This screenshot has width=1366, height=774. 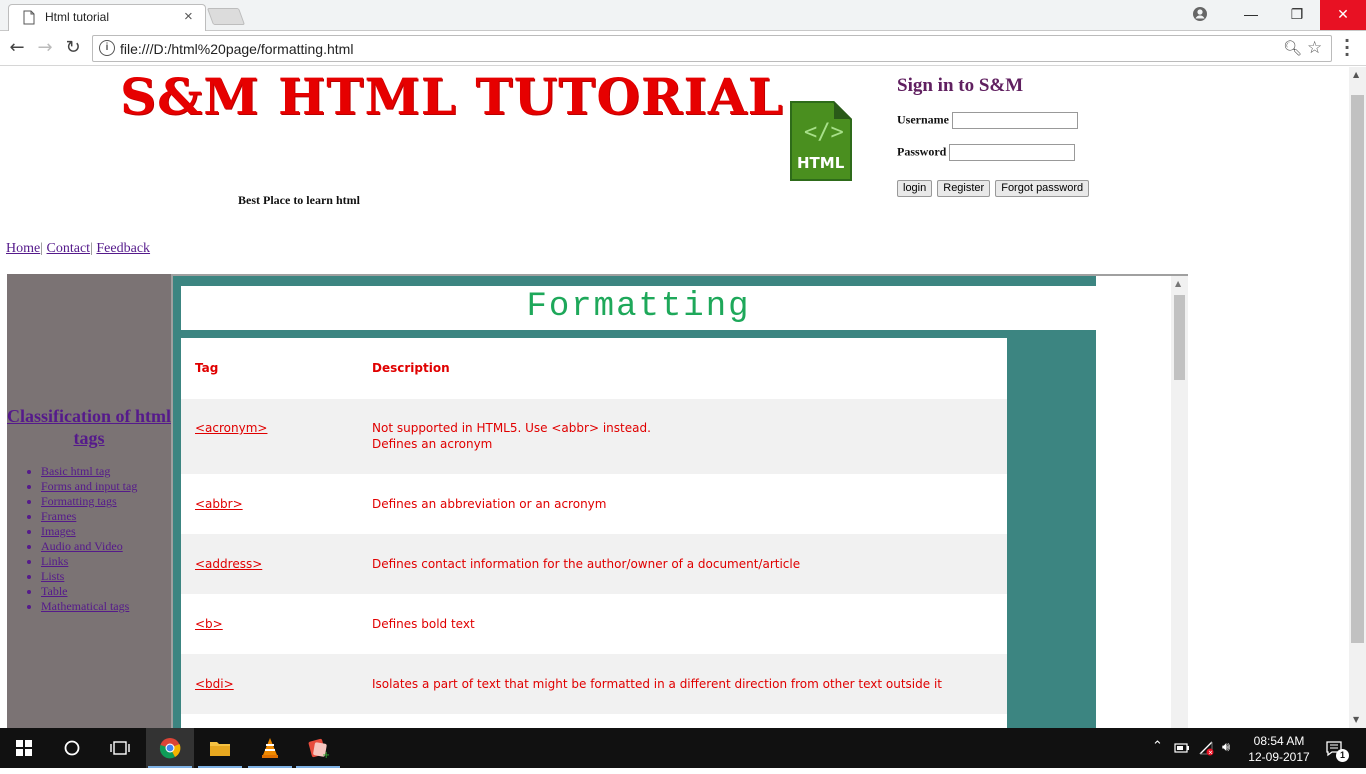 I want to click on nav-link-contact: Contact, so click(x=69, y=248).